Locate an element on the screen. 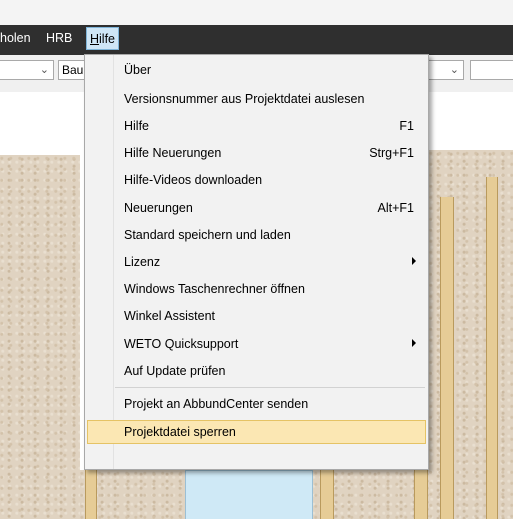 Image resolution: width=513 pixels, height=519 pixels. menu-bar: holen HRB Hilfe is located at coordinates (256, 40).